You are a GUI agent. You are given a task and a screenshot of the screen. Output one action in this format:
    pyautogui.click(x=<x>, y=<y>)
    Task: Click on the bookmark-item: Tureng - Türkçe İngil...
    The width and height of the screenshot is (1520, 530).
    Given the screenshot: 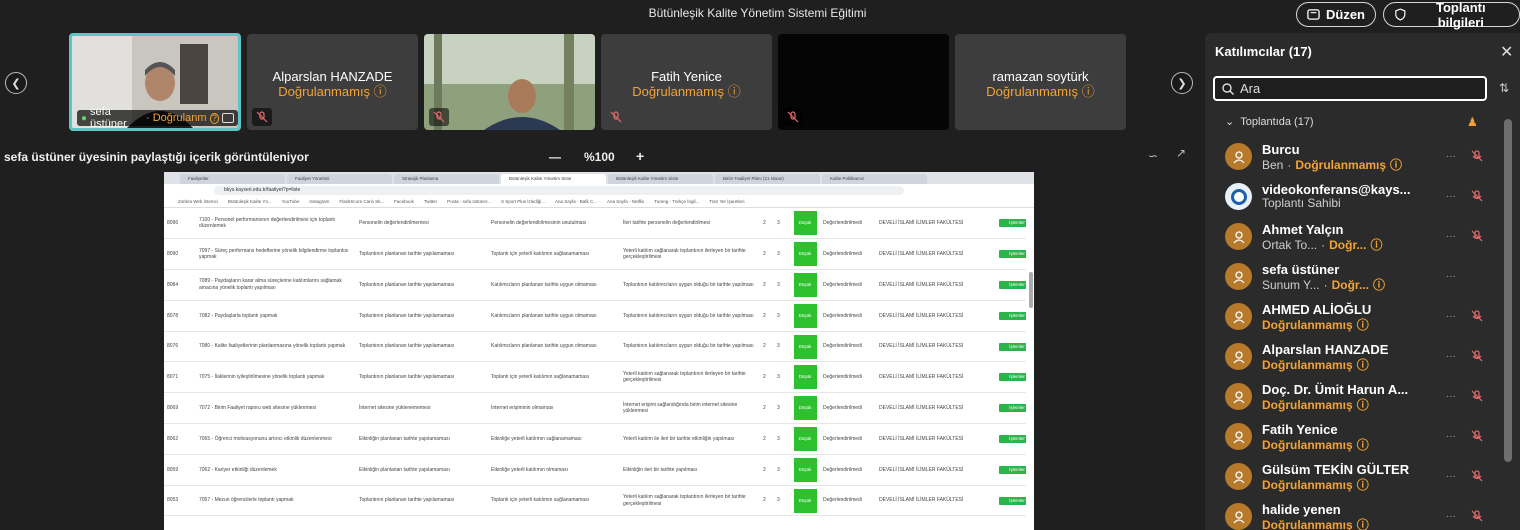 What is the action you would take?
    pyautogui.click(x=676, y=201)
    